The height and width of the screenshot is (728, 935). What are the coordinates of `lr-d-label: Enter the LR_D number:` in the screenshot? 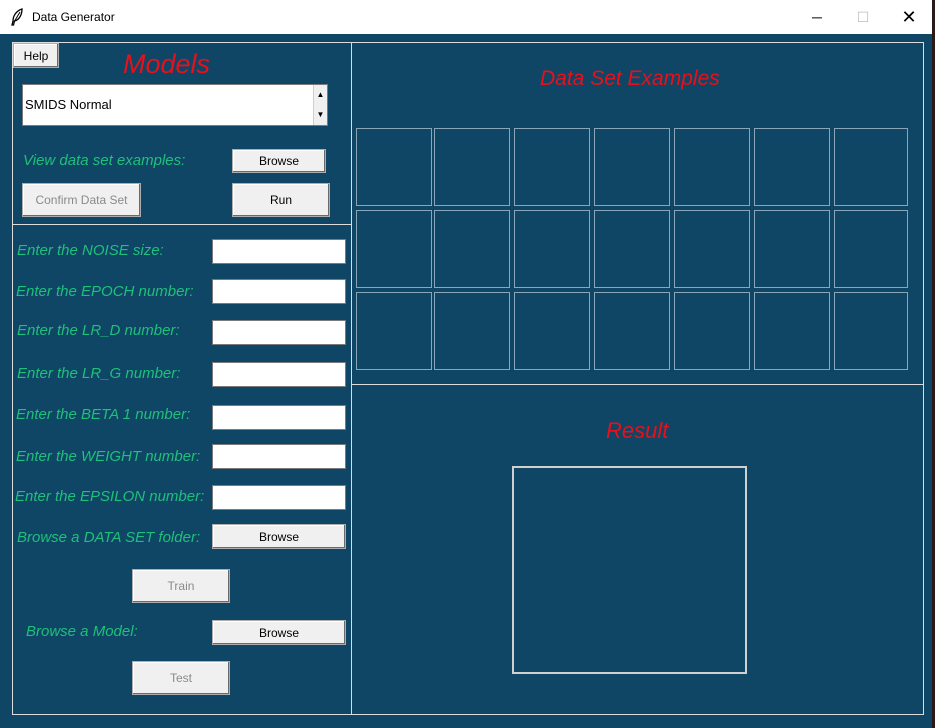 It's located at (98, 330).